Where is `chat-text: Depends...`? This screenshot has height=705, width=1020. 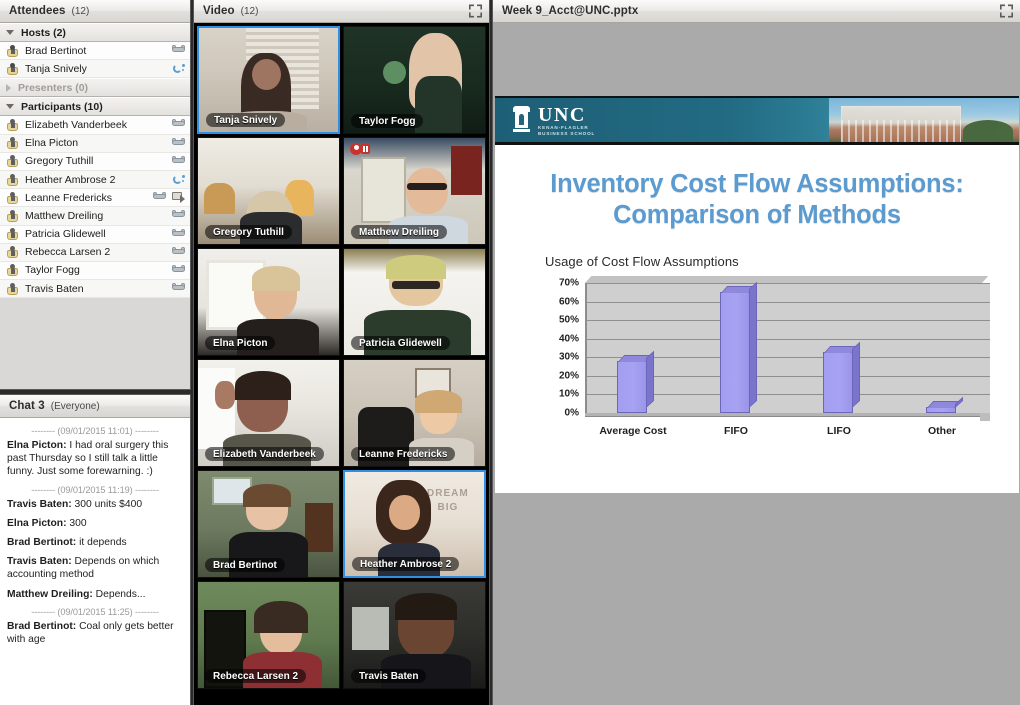
chat-text: Depends... is located at coordinates (119, 594).